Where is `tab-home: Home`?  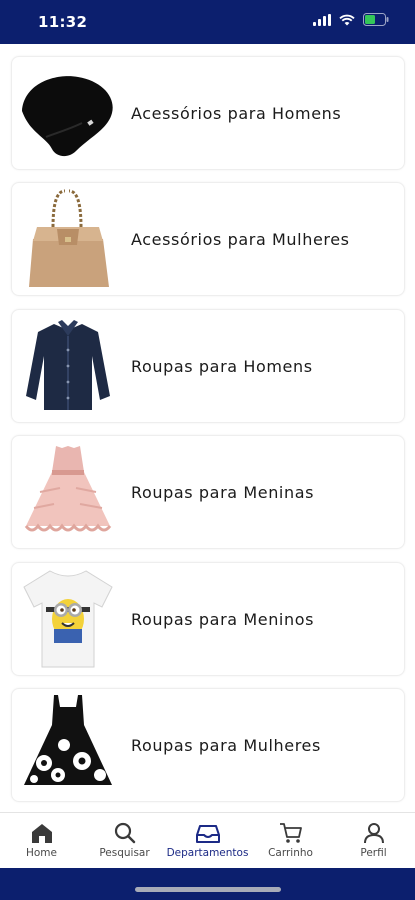 tab-home: Home is located at coordinates (41, 840).